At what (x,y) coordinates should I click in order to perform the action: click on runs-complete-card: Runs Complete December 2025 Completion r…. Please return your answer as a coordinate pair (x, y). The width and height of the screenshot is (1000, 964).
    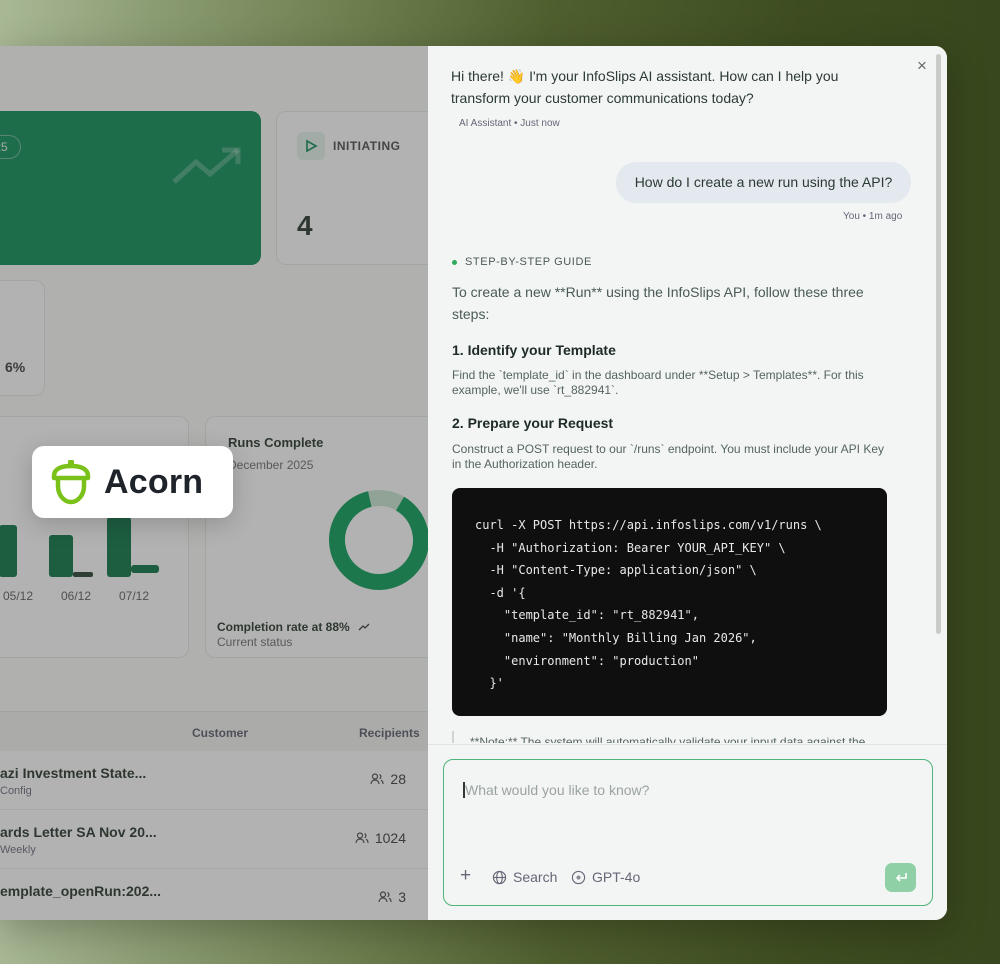
    Looking at the image, I should click on (316, 537).